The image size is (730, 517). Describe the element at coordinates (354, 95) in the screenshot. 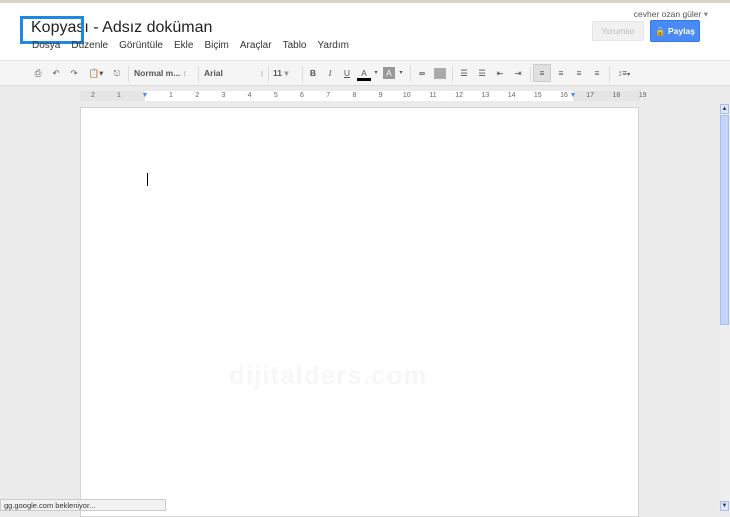

I see `ruler-label: 8` at that location.